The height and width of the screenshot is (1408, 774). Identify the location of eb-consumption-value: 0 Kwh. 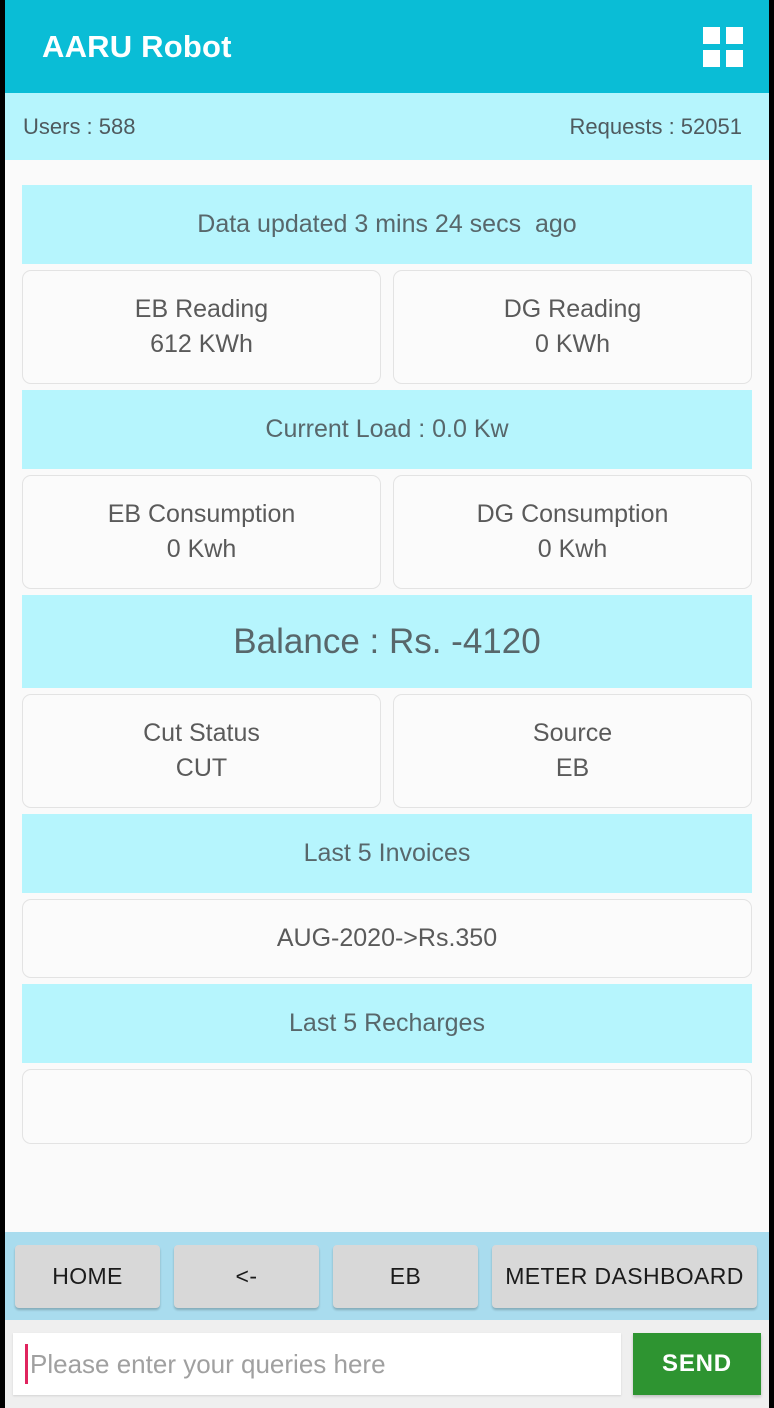
(201, 549).